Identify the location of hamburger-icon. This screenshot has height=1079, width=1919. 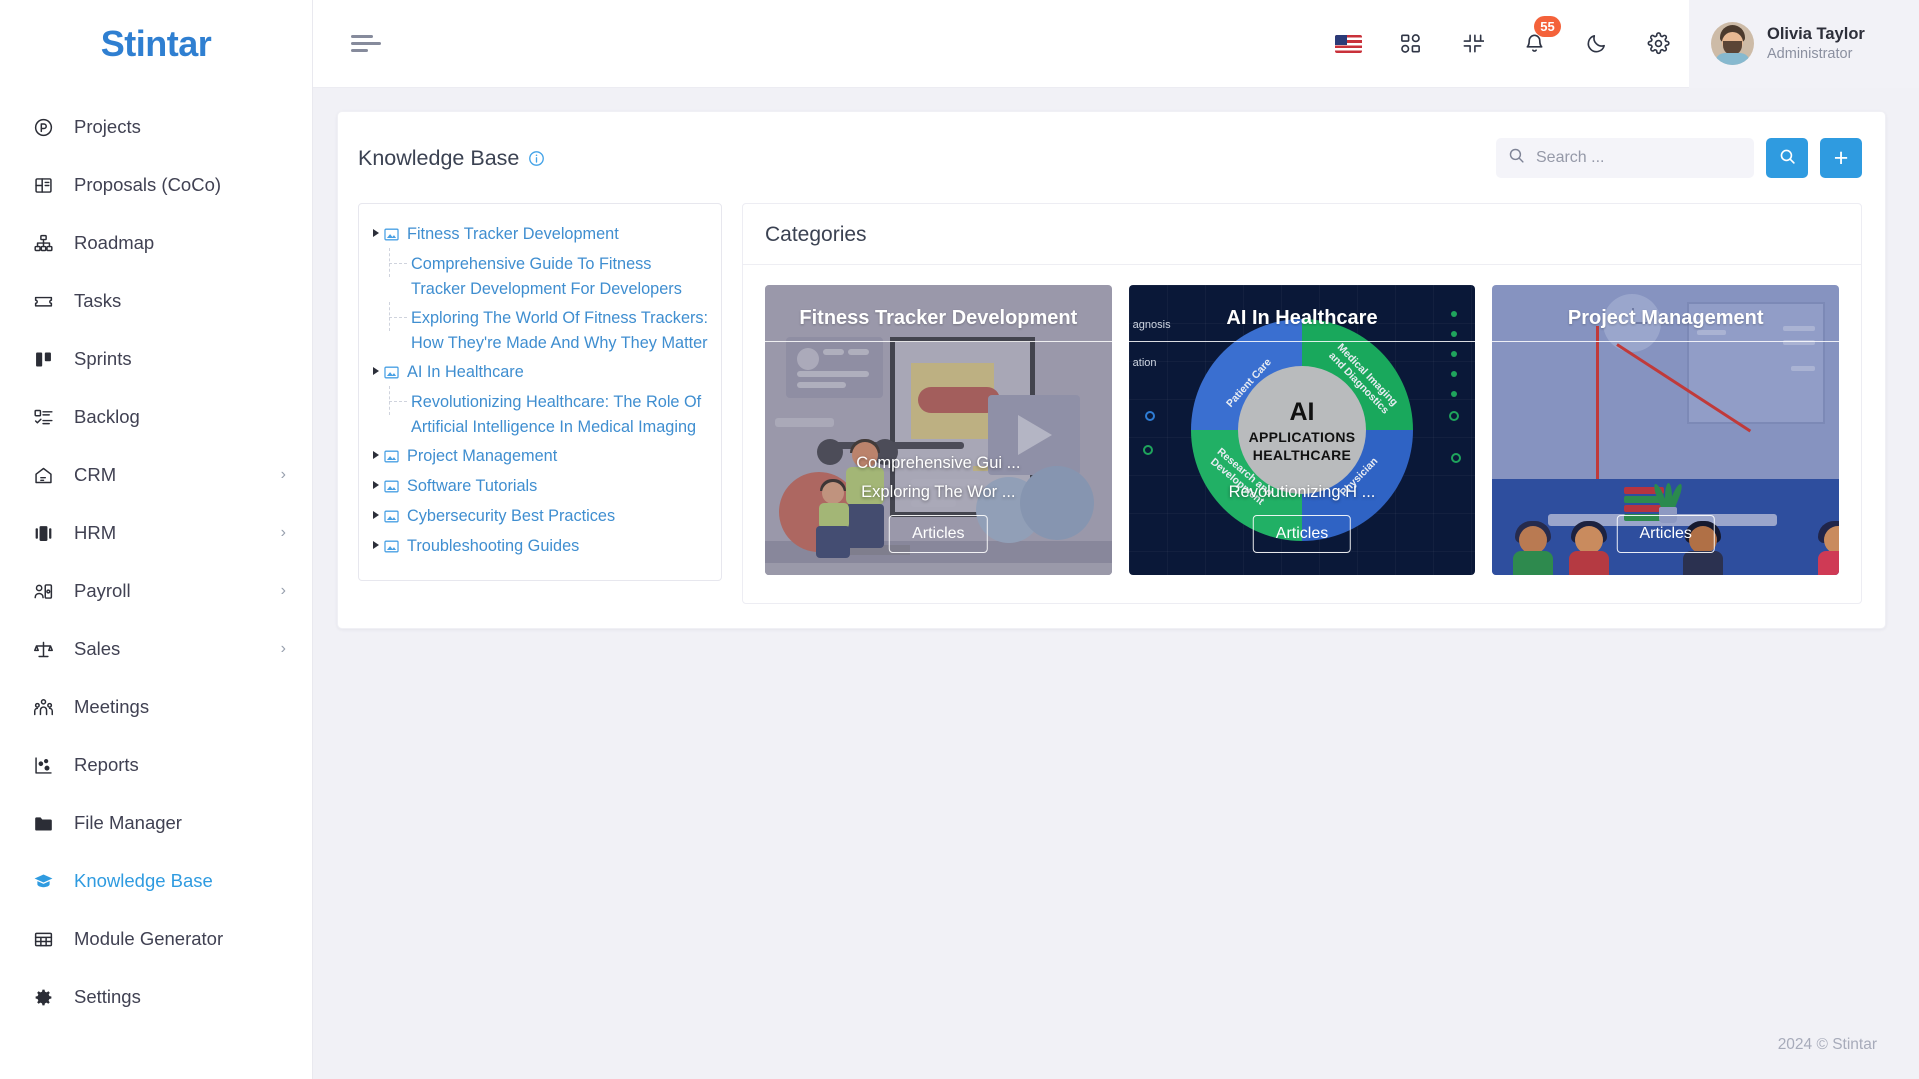
(368, 43).